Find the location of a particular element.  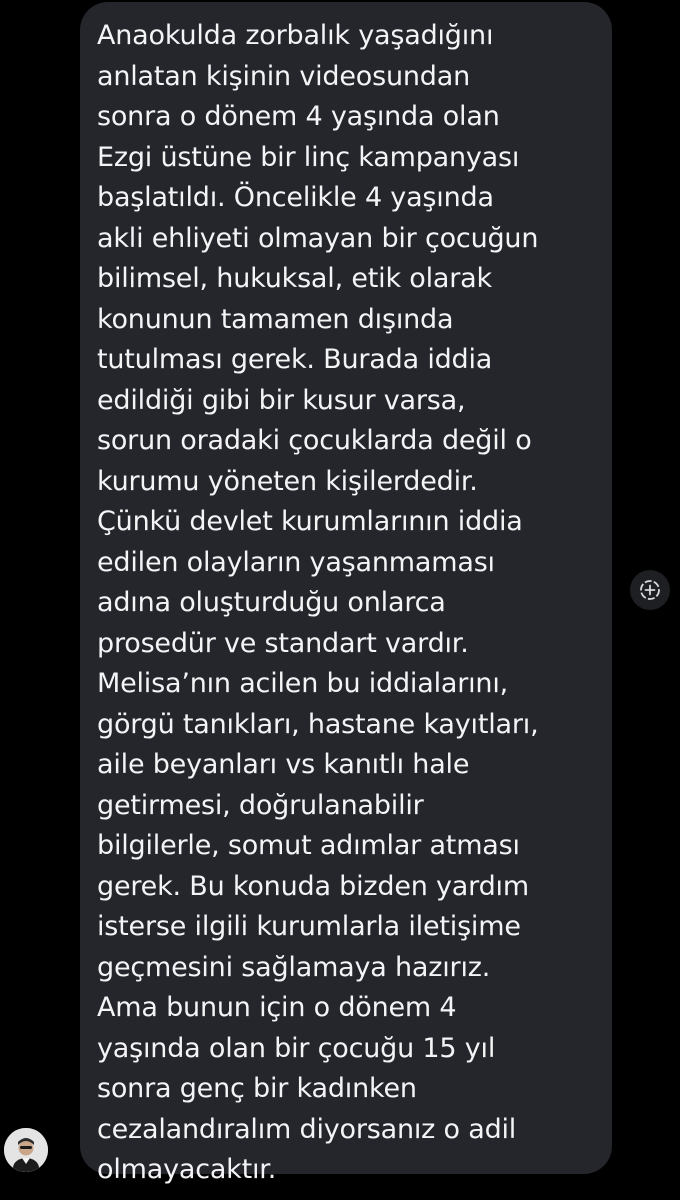

user-avatar-icon is located at coordinates (26, 1150).